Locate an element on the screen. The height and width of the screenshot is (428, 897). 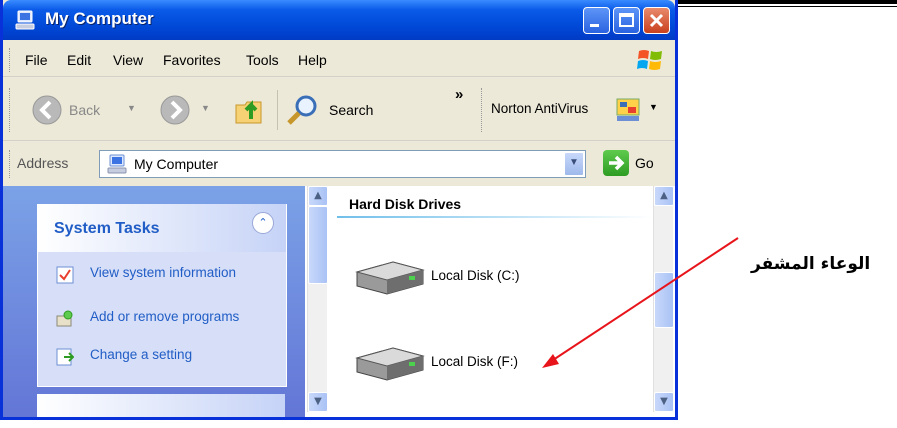
menu-grip is located at coordinates (10, 60).